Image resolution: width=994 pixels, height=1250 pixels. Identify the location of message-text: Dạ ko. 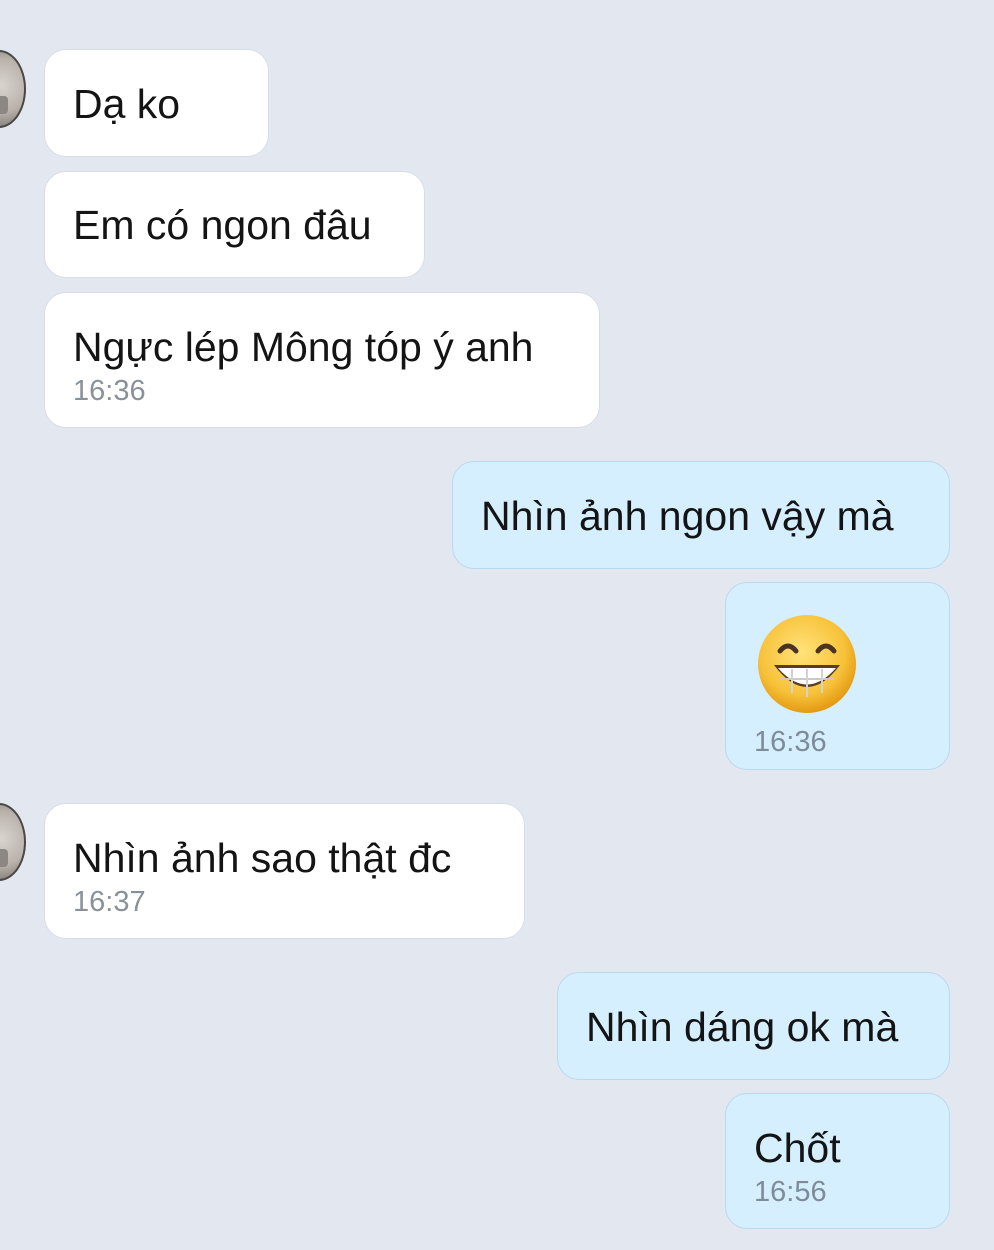
(127, 104).